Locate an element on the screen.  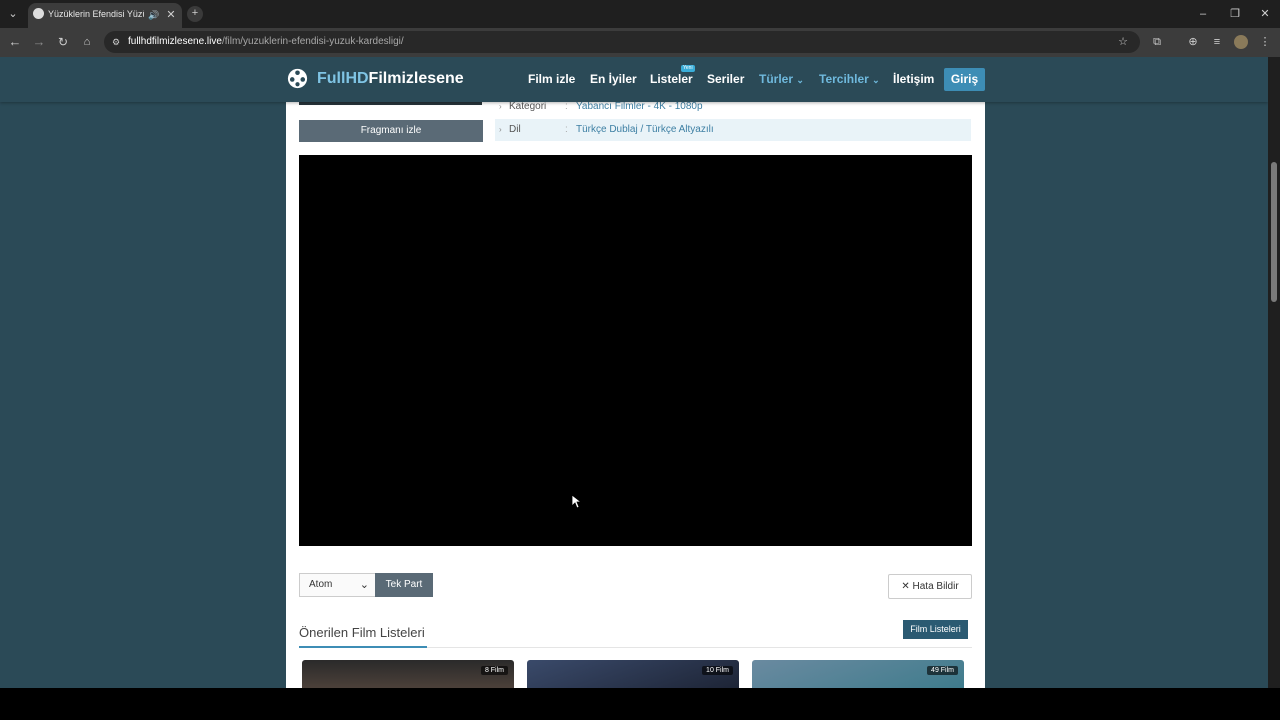
film-count-badge: 8 Film is located at coordinates (494, 670).